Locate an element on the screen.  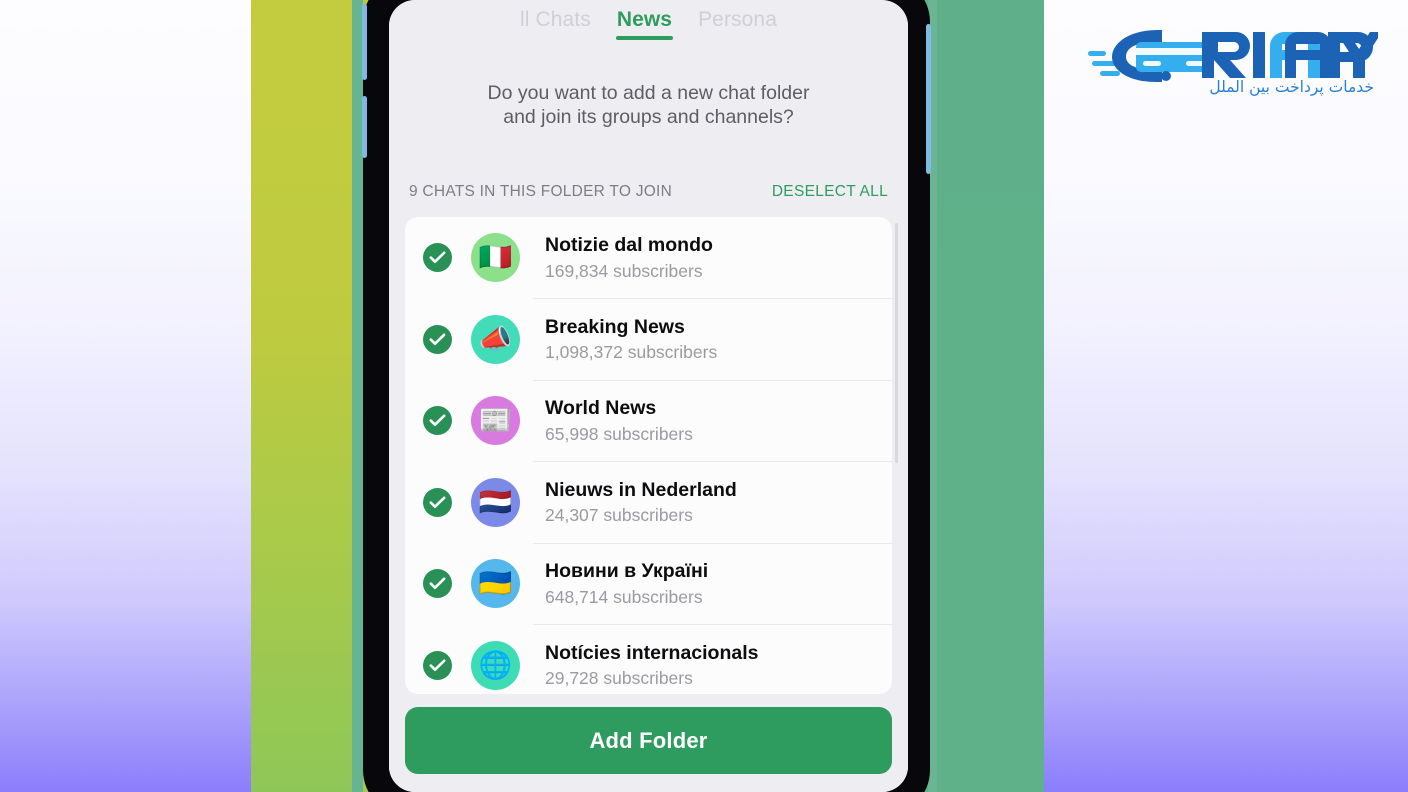
chat-item-title: Notícies internacionals is located at coordinates (652, 652).